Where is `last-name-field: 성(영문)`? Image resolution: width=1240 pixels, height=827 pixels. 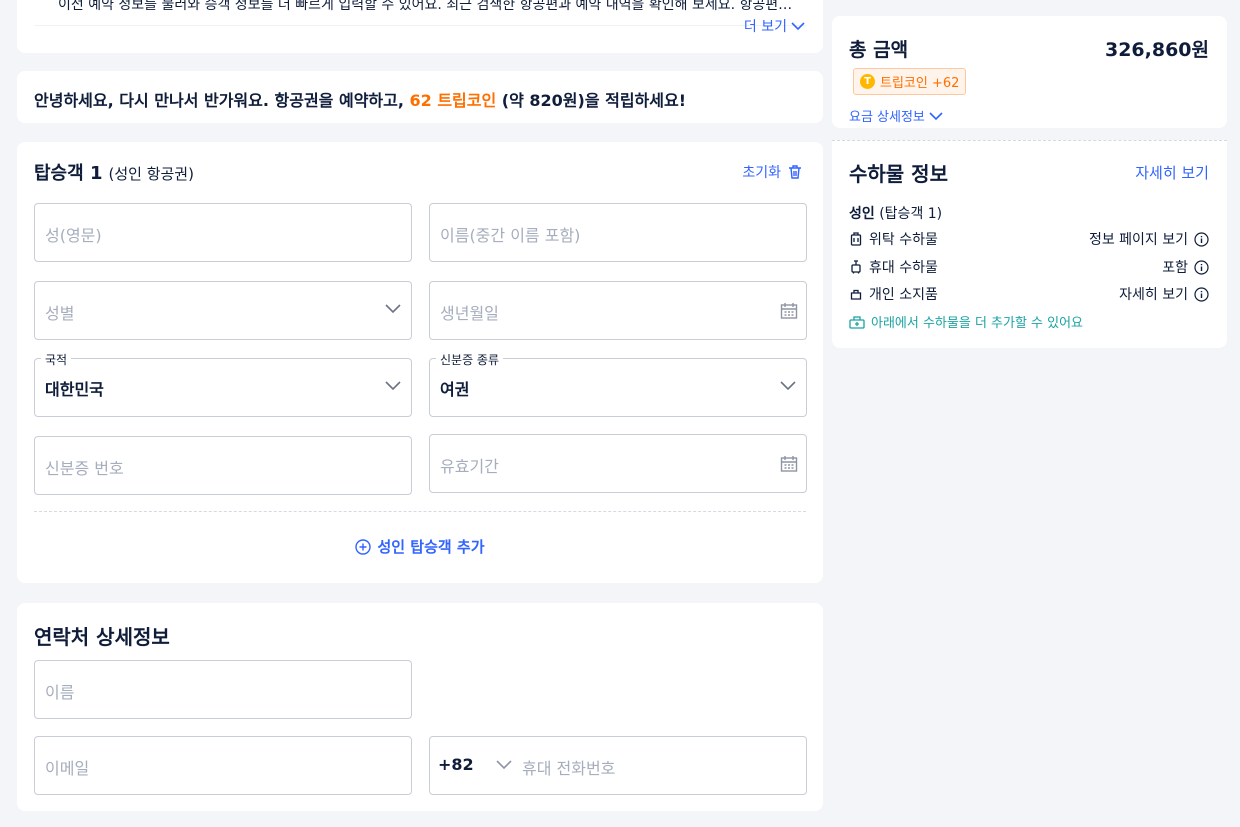
last-name-field: 성(영문) is located at coordinates (223, 232).